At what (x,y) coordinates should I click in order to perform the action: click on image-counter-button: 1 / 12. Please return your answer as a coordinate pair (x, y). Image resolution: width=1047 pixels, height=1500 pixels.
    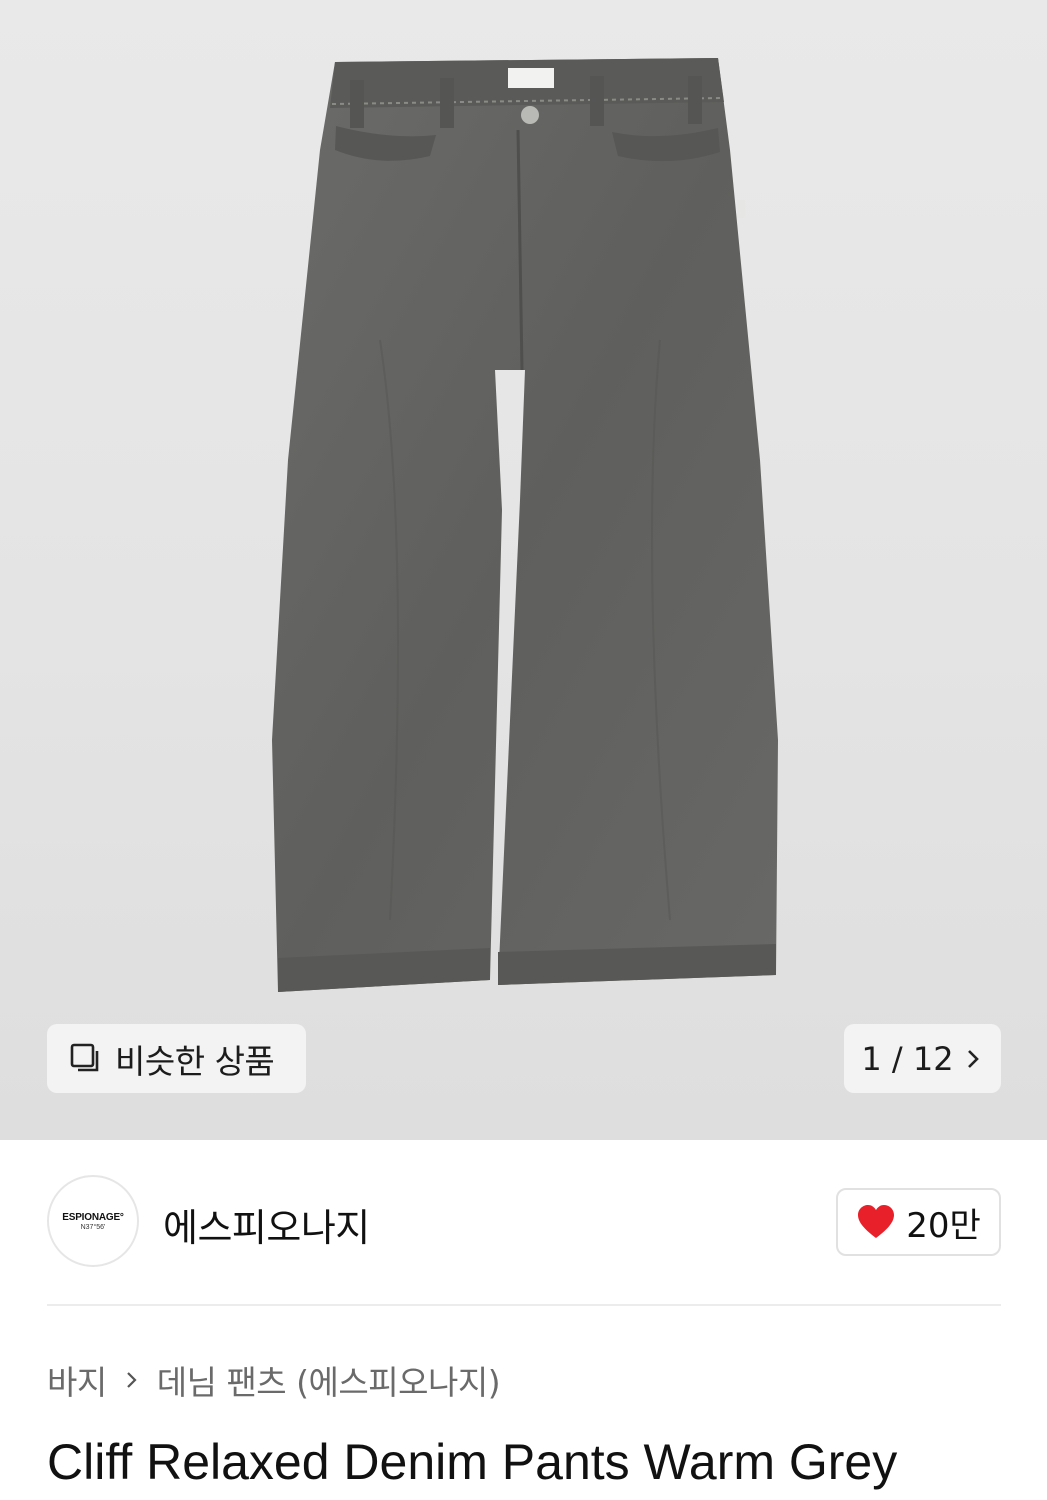
    Looking at the image, I should click on (922, 1058).